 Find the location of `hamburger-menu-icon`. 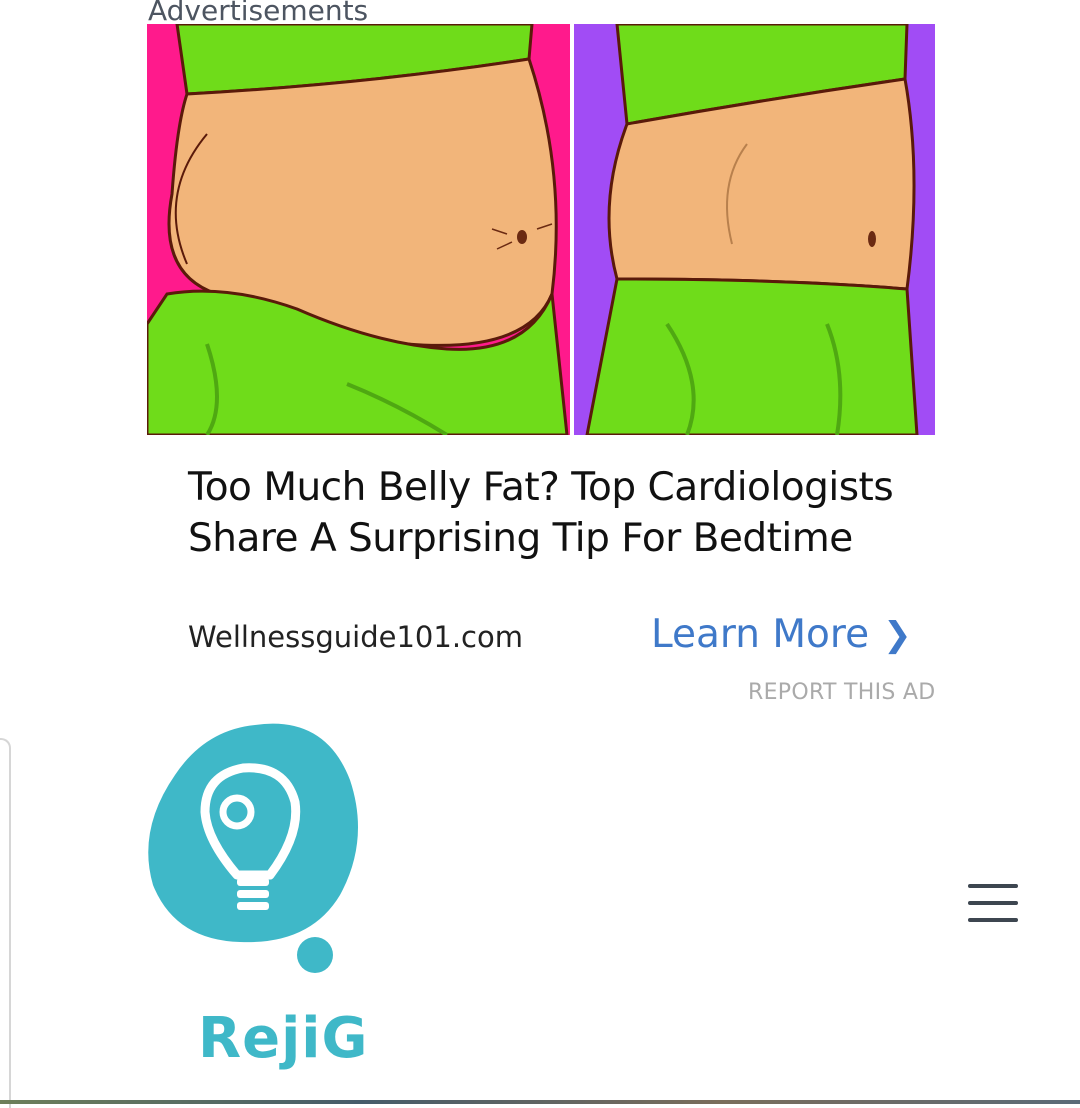

hamburger-menu-icon is located at coordinates (993, 903).